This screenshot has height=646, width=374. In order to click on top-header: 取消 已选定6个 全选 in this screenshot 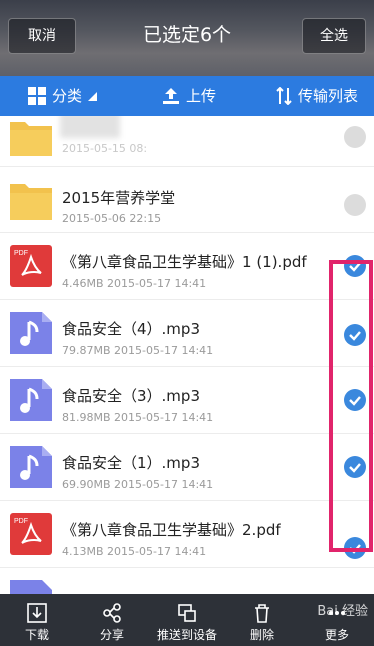, I will do `click(187, 38)`.